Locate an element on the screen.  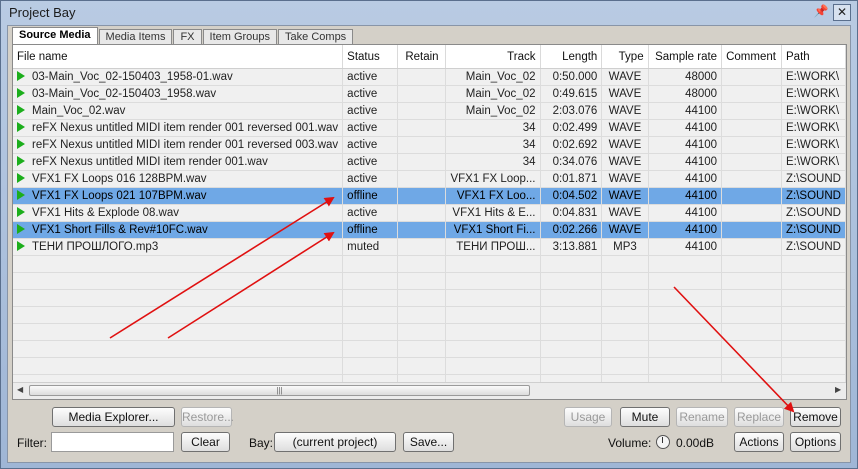
column-header-path: Path is located at coordinates (813, 57).